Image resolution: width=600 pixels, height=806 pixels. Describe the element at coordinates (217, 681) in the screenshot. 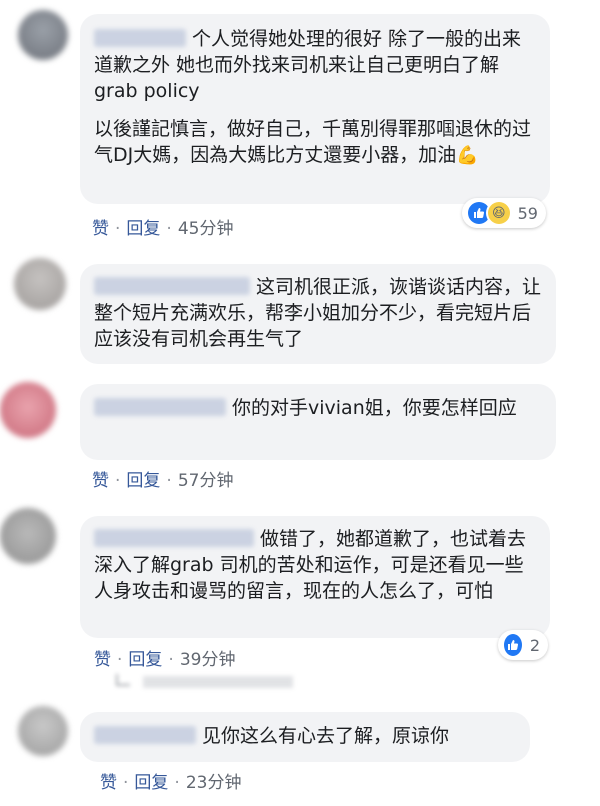

I see `blurred-reply-link` at that location.